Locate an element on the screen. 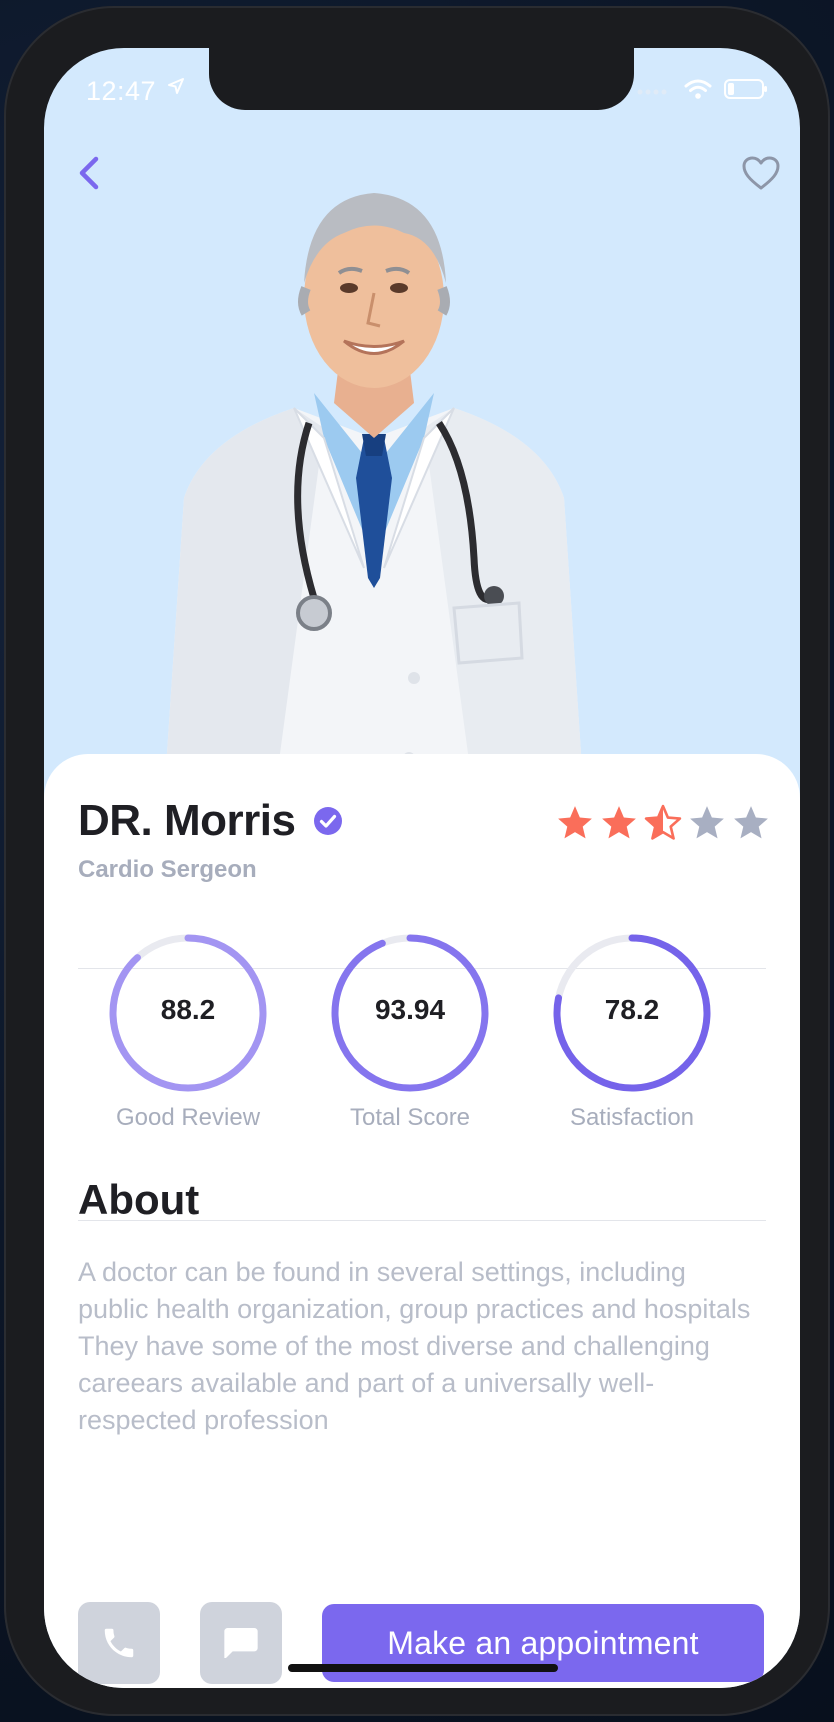 Image resolution: width=834 pixels, height=1722 pixels. stat-satisfaction: 78.2 Satisfaction is located at coordinates (632, 1032).